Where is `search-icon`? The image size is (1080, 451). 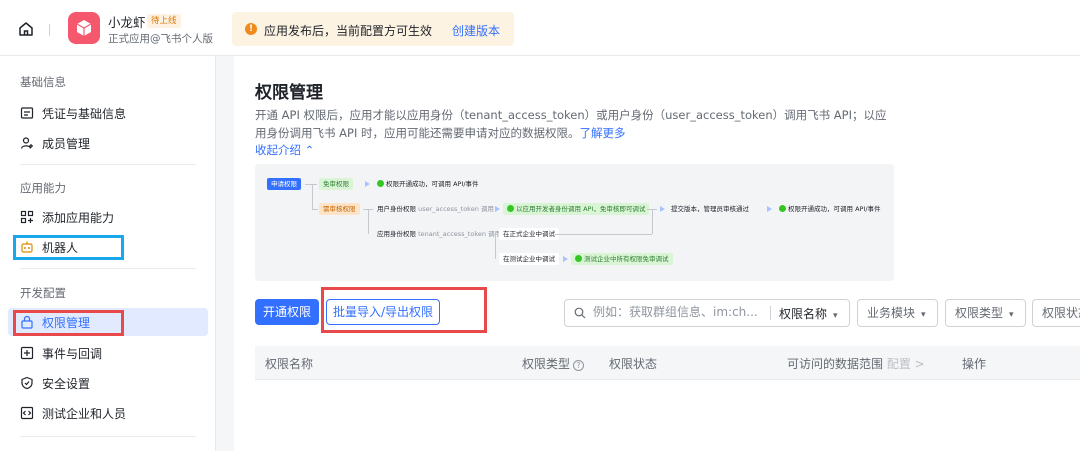
search-icon is located at coordinates (580, 313).